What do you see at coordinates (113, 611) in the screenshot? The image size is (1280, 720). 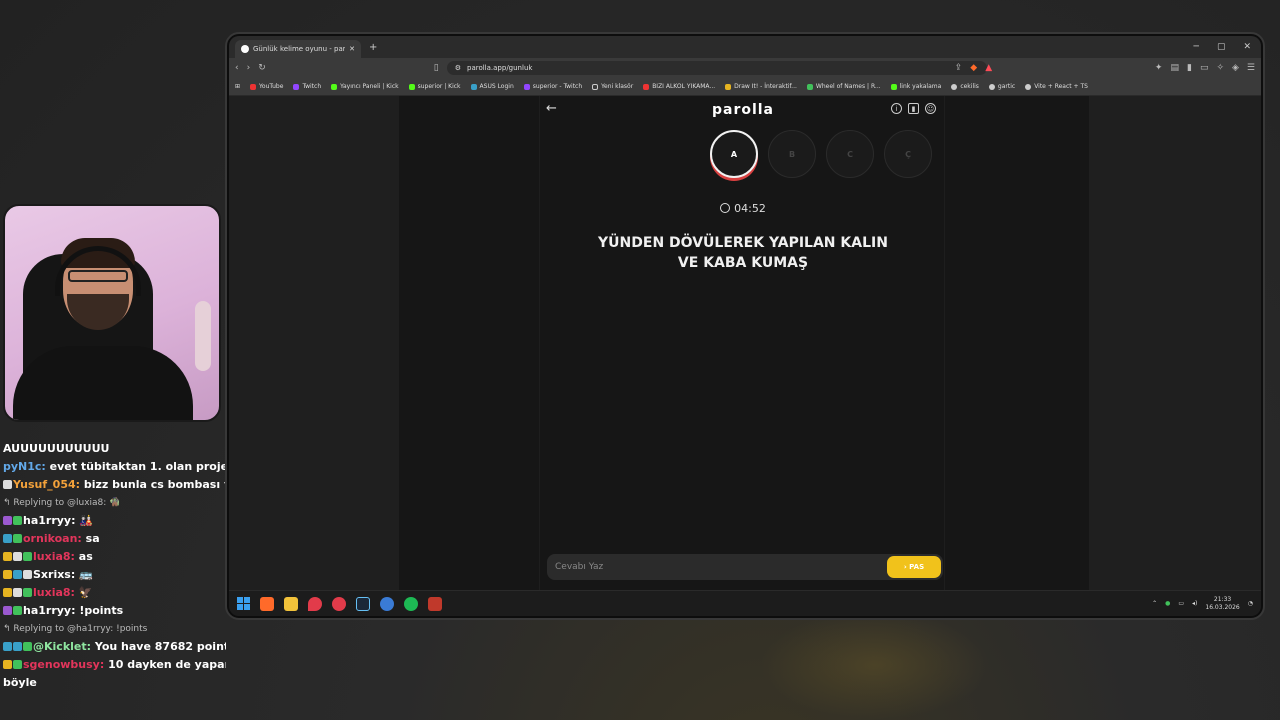 I see `chat-line: ha1rryy: !points` at bounding box center [113, 611].